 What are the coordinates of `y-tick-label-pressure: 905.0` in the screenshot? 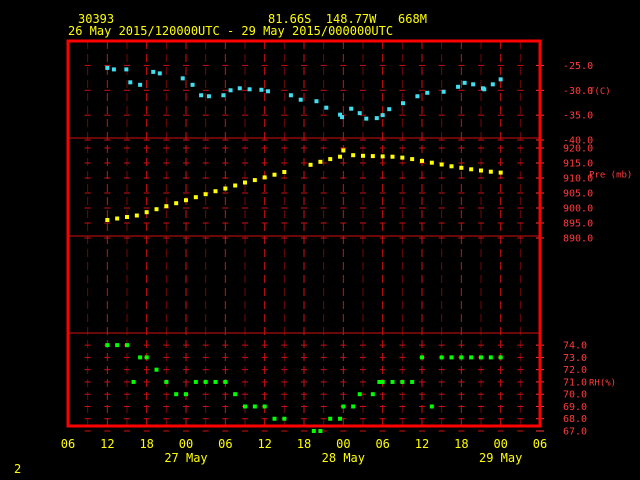 It's located at (578, 194).